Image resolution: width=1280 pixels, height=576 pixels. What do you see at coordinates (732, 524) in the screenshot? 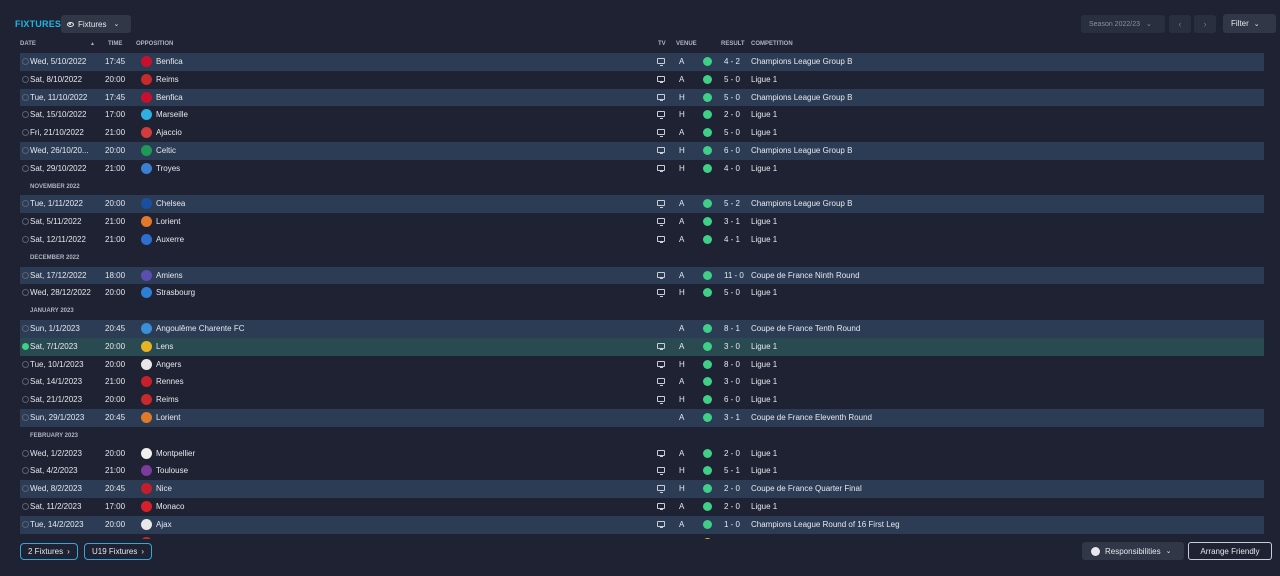
I see `fixture-result: 1 - 0` at bounding box center [732, 524].